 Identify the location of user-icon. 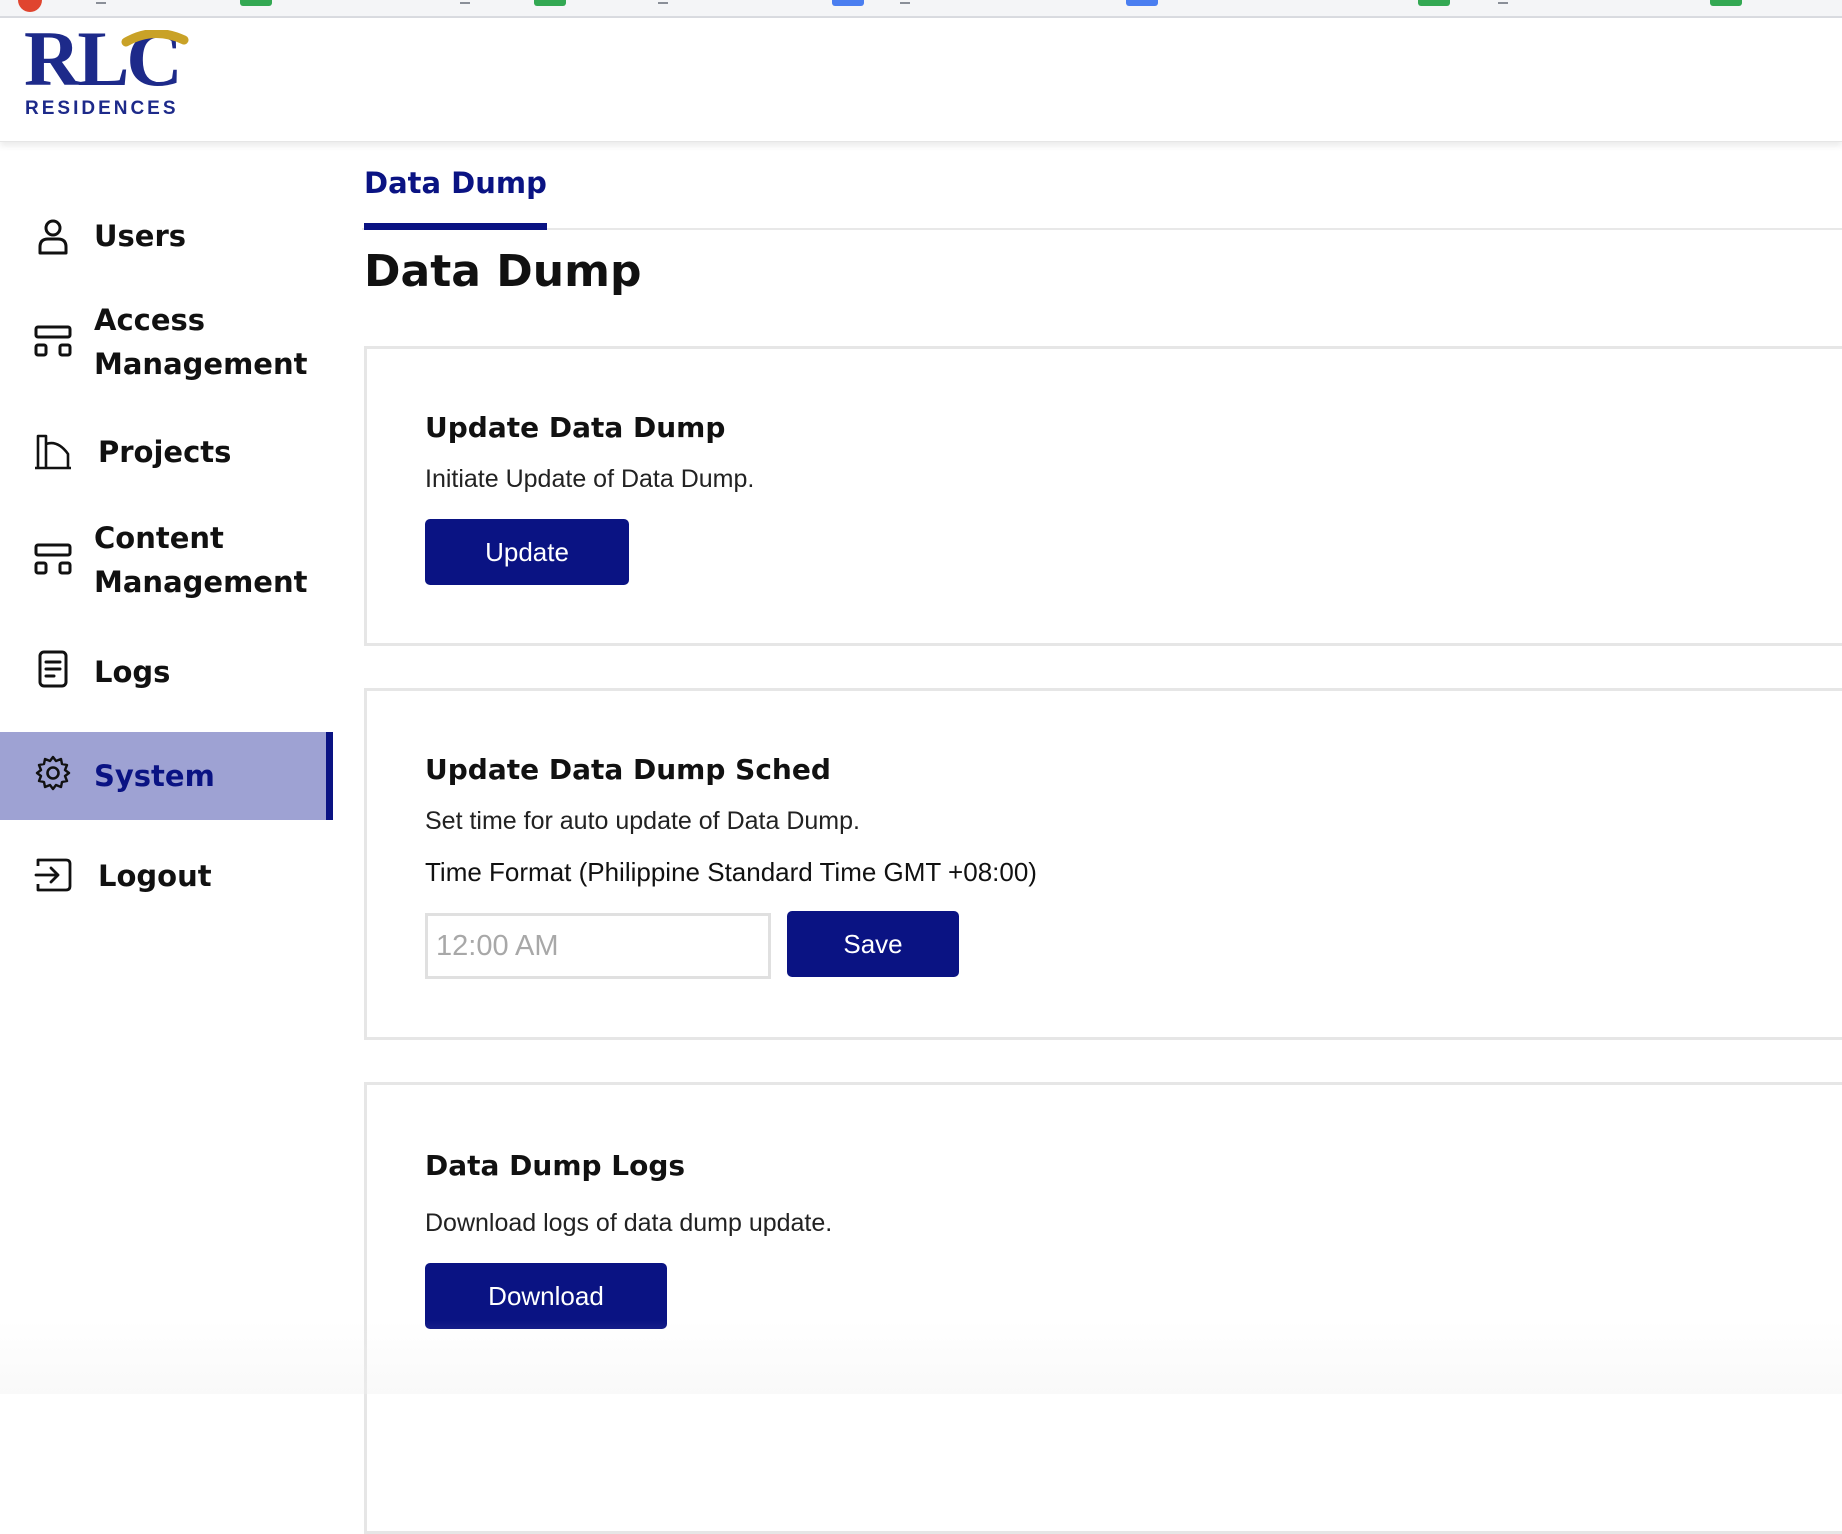
(53, 236).